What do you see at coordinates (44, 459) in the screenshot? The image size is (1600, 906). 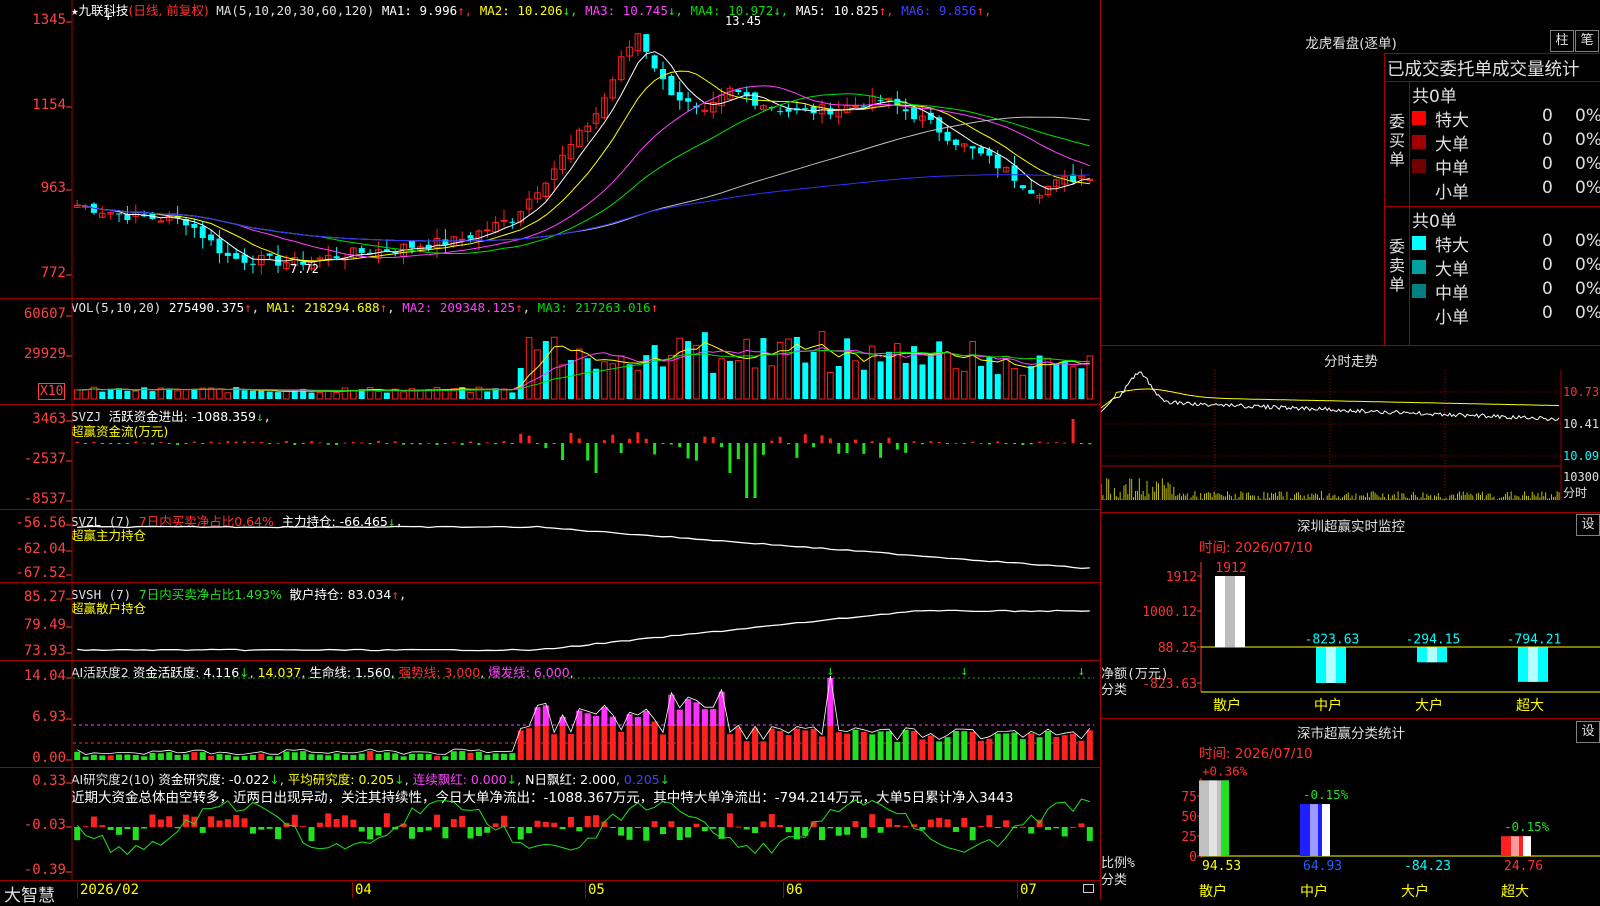 I see `svzj-axis-label: -2537` at bounding box center [44, 459].